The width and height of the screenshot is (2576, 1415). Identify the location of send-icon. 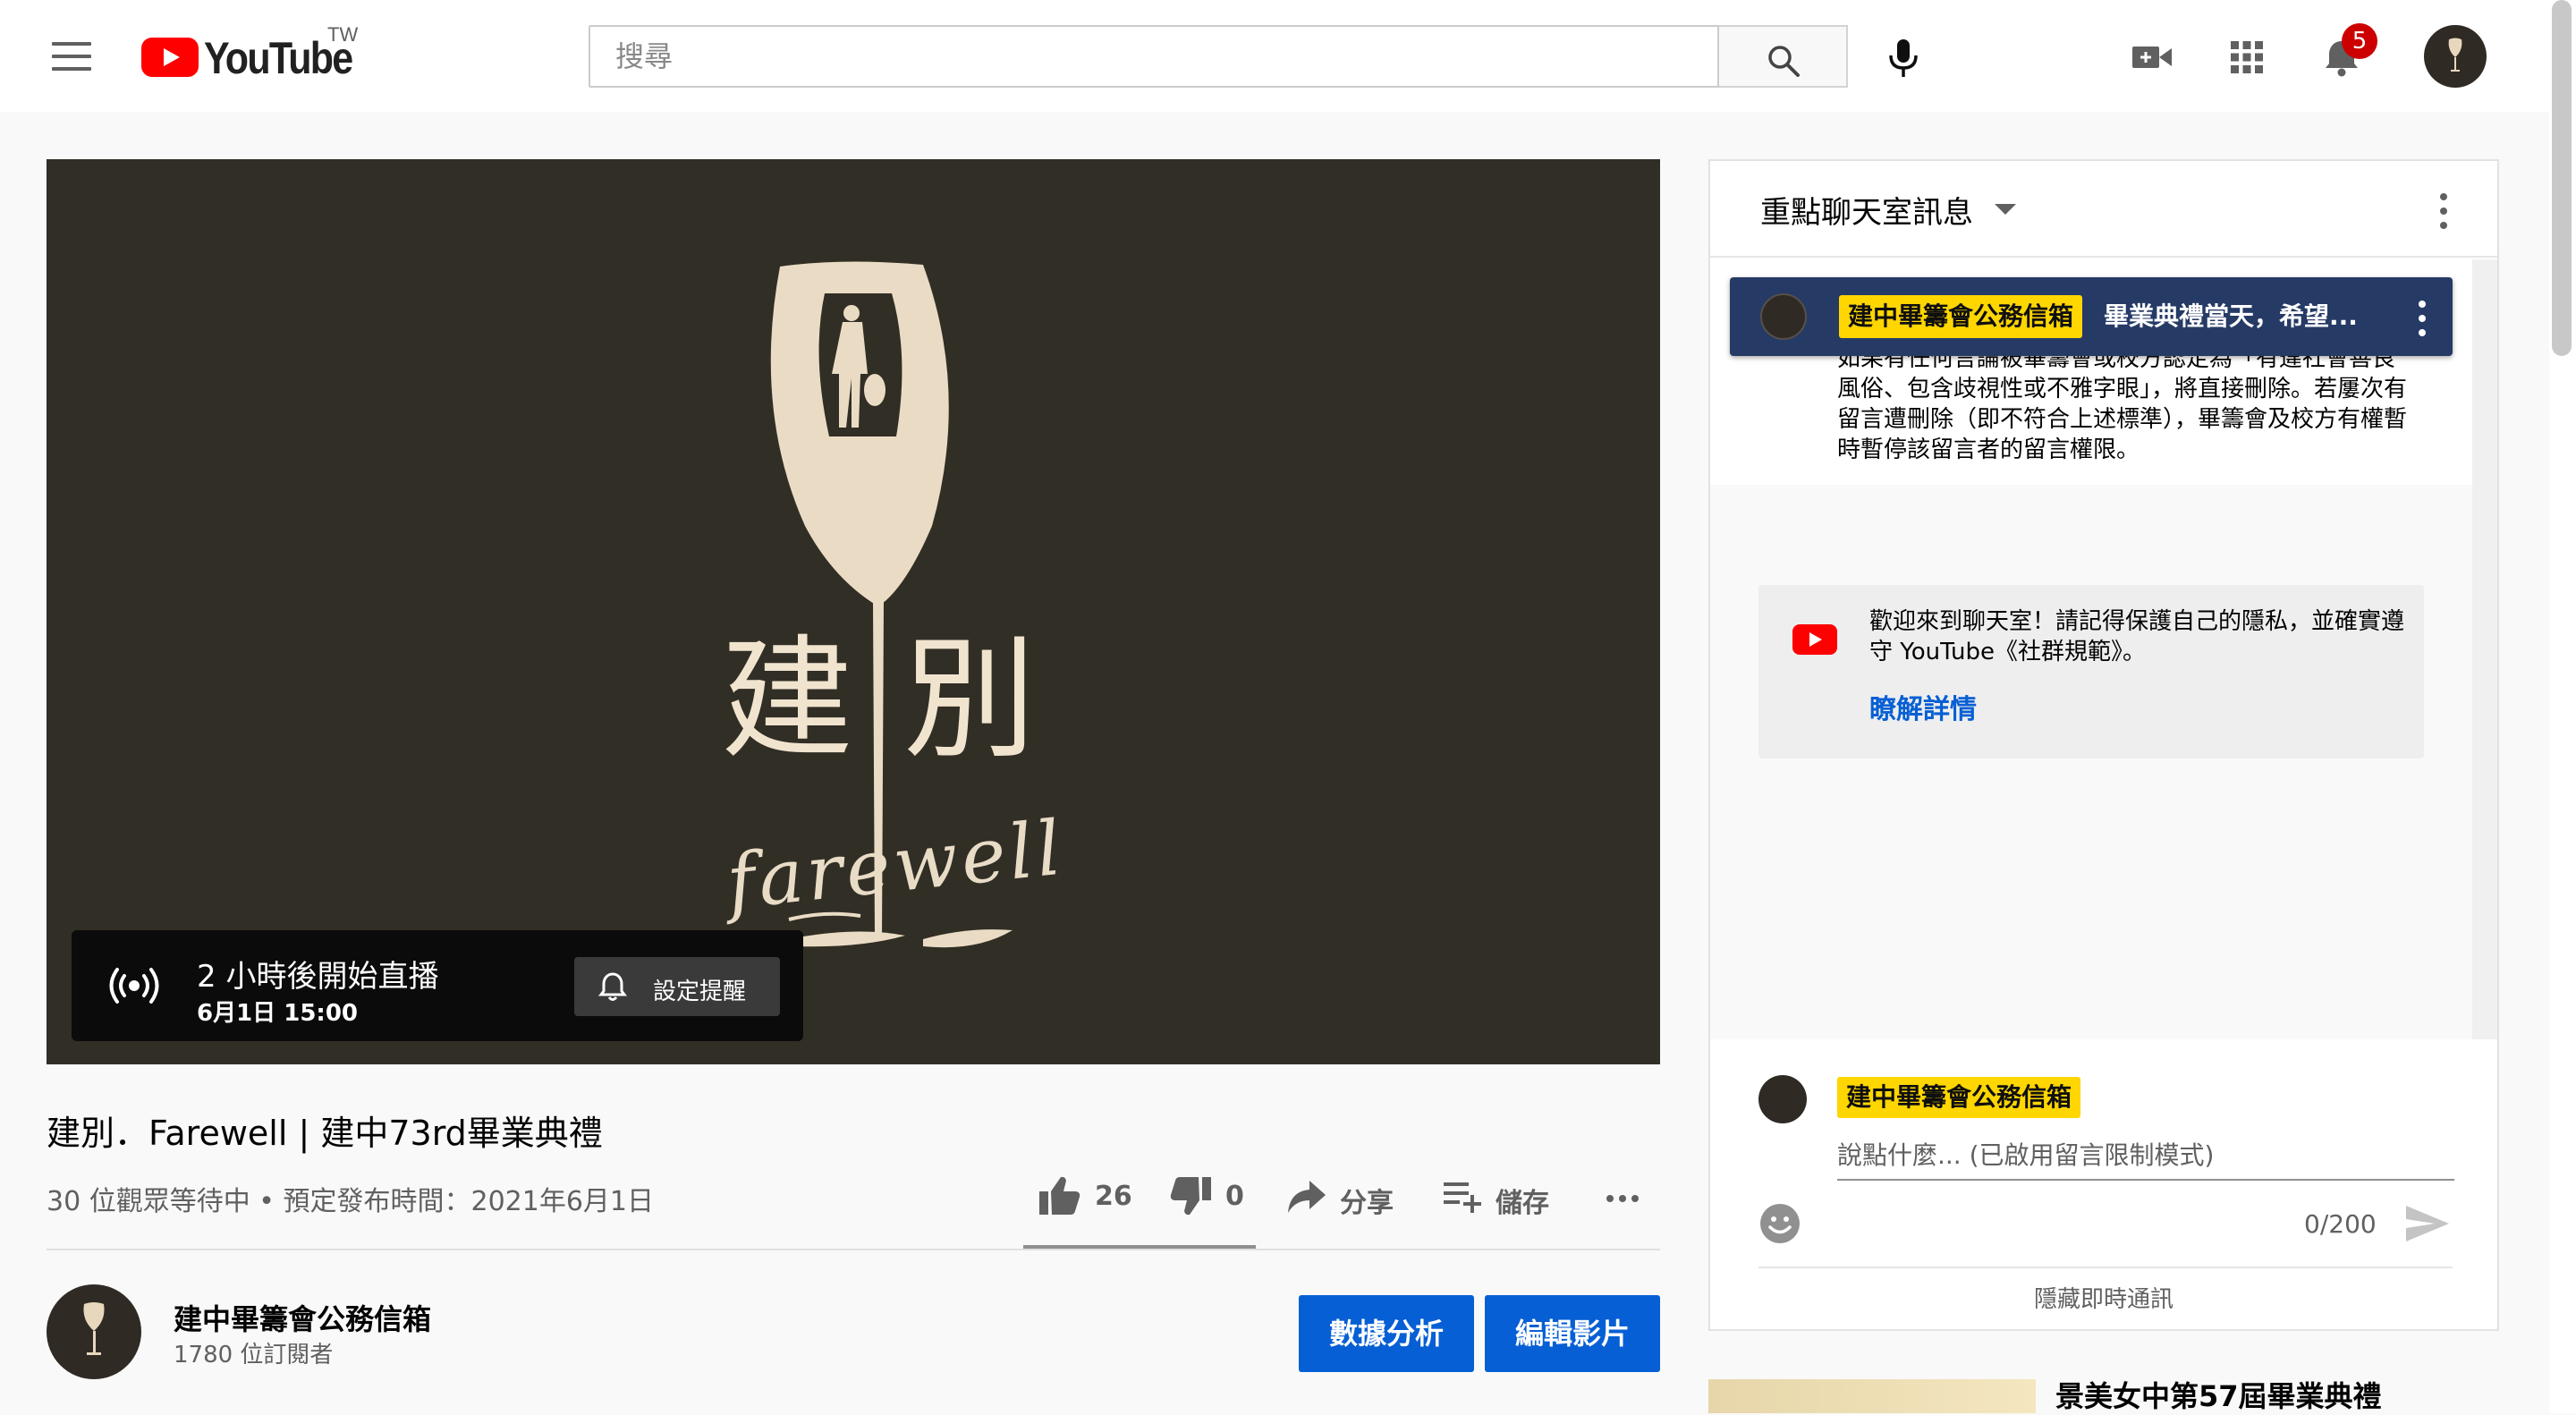
(2427, 1223).